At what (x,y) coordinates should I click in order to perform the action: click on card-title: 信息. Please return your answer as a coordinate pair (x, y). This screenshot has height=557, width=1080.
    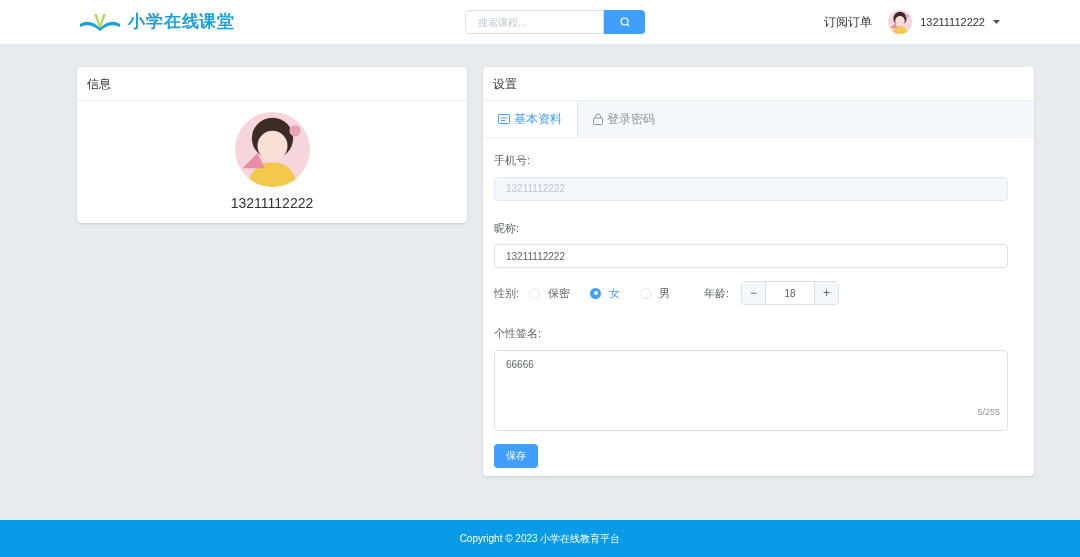
    Looking at the image, I should click on (99, 84).